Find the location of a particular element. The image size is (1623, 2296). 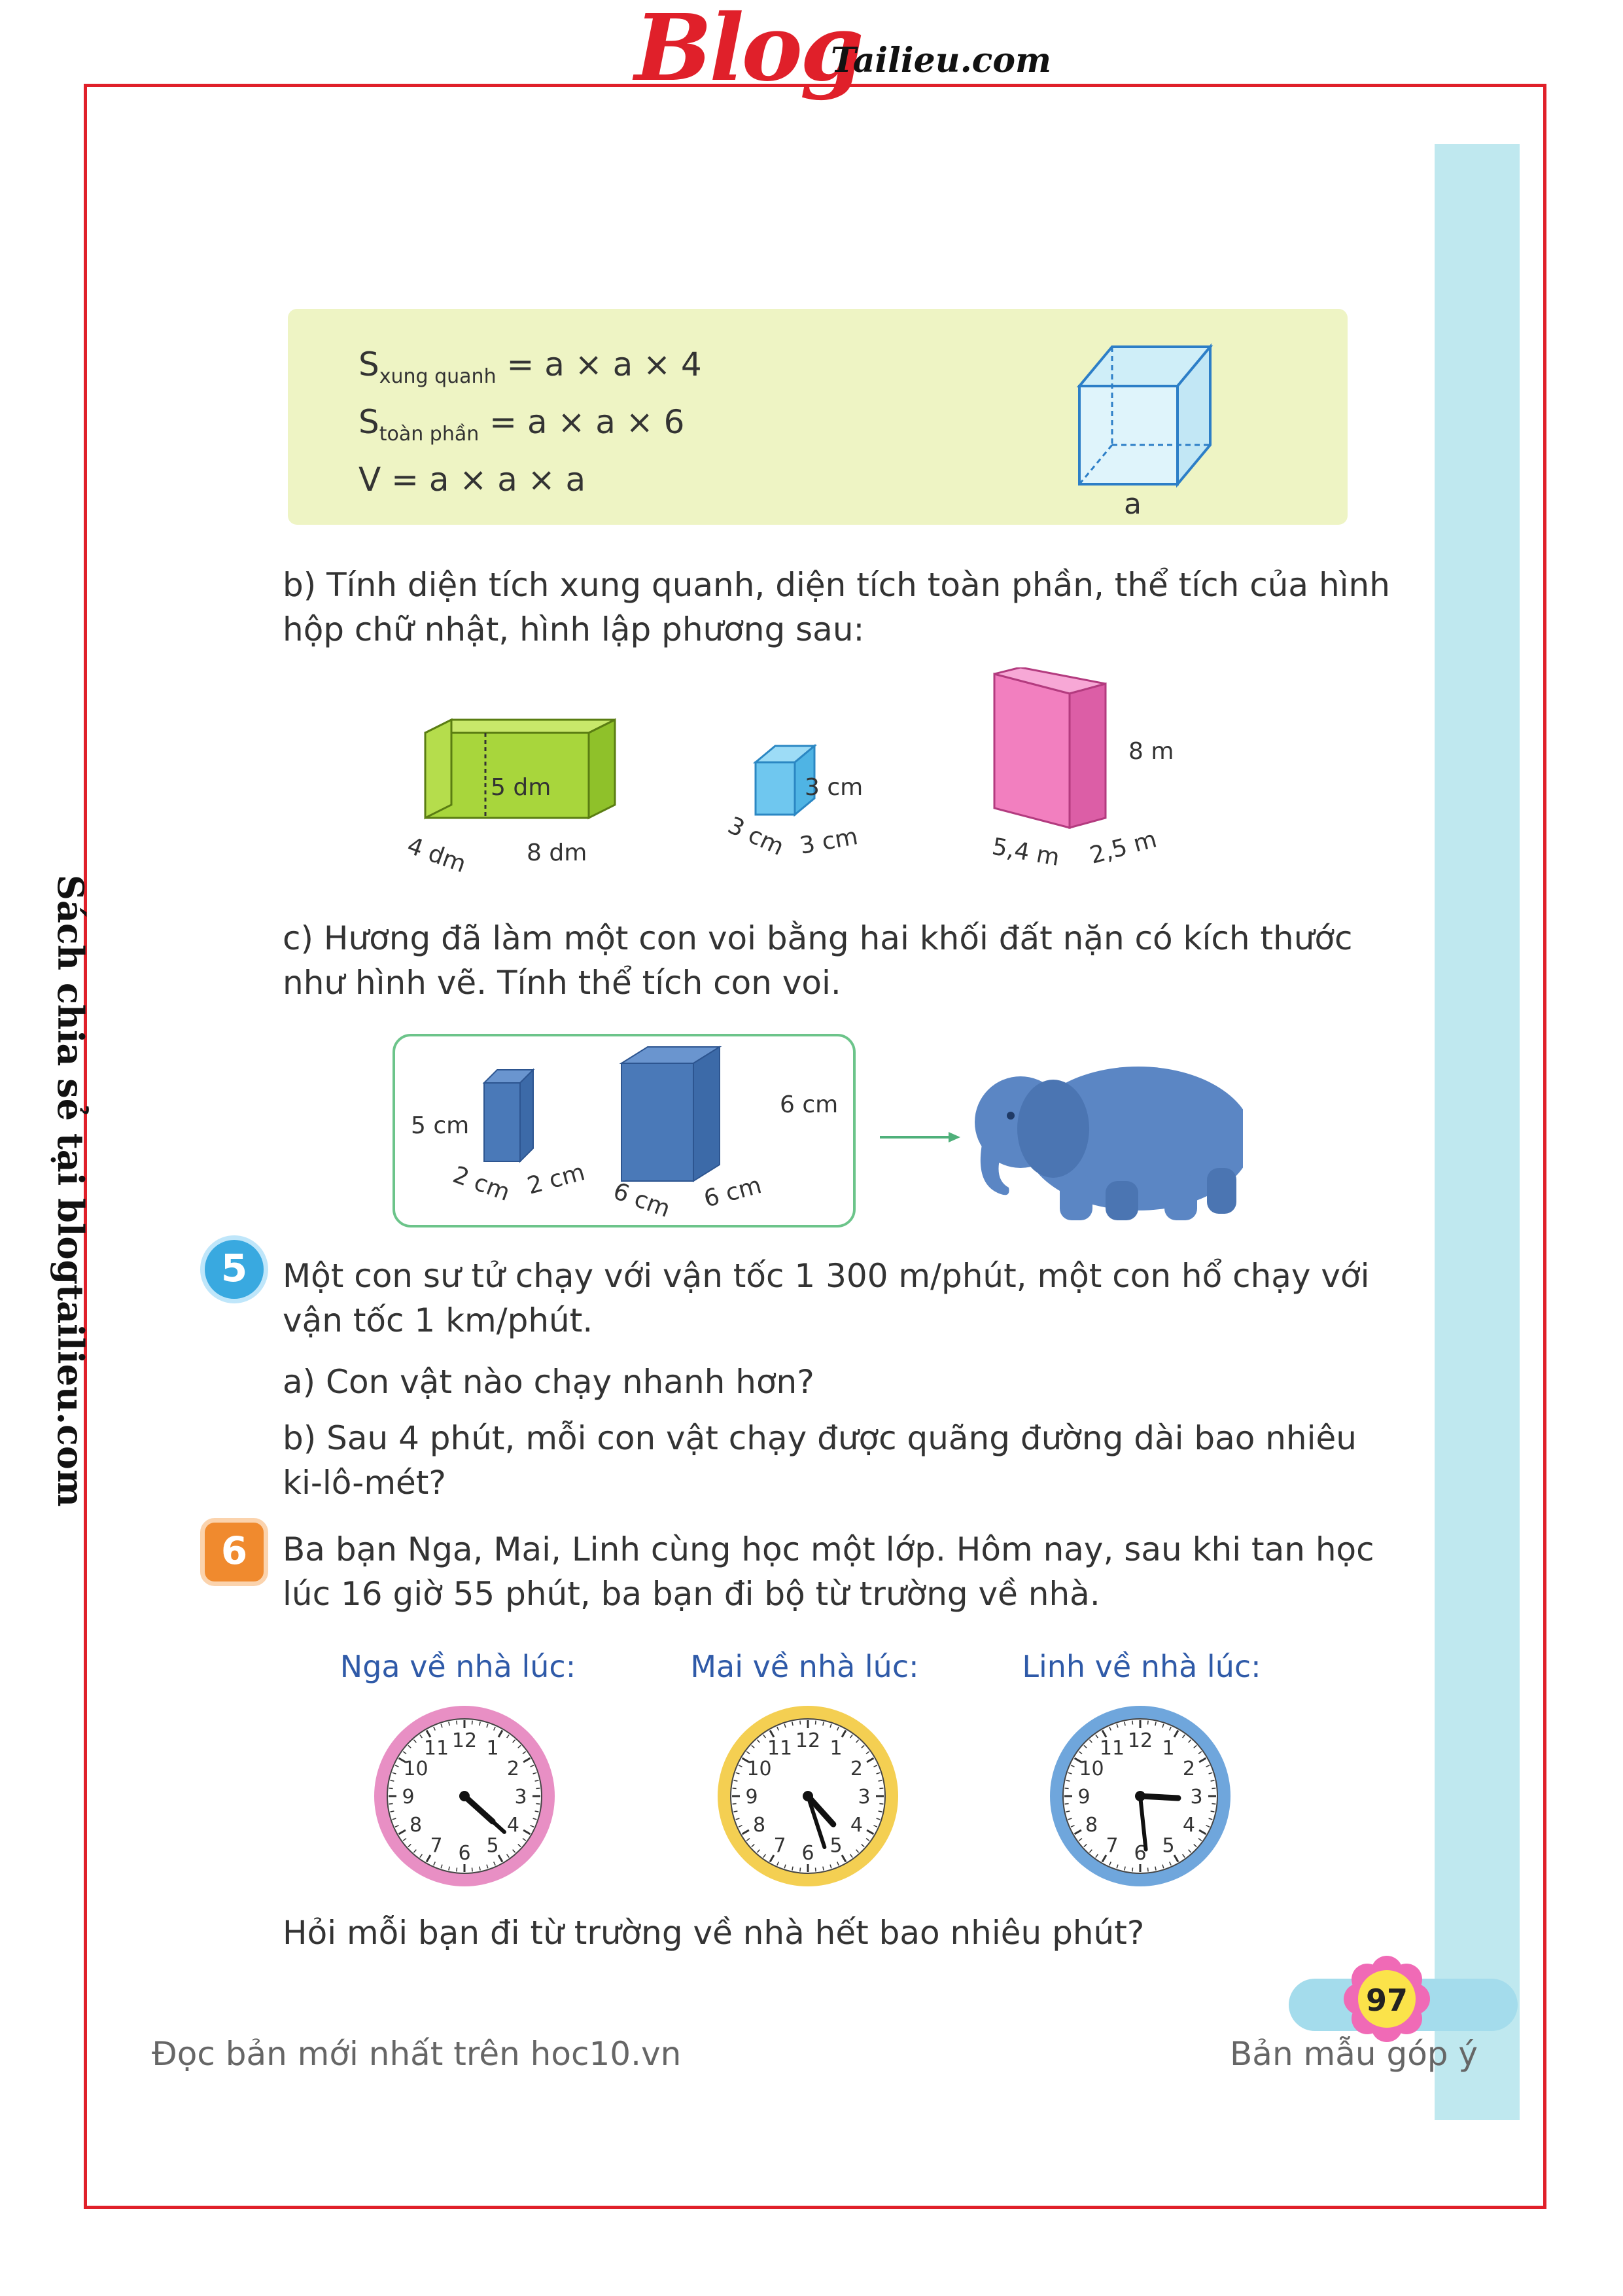

elephant-illustration is located at coordinates (1109, 1143).